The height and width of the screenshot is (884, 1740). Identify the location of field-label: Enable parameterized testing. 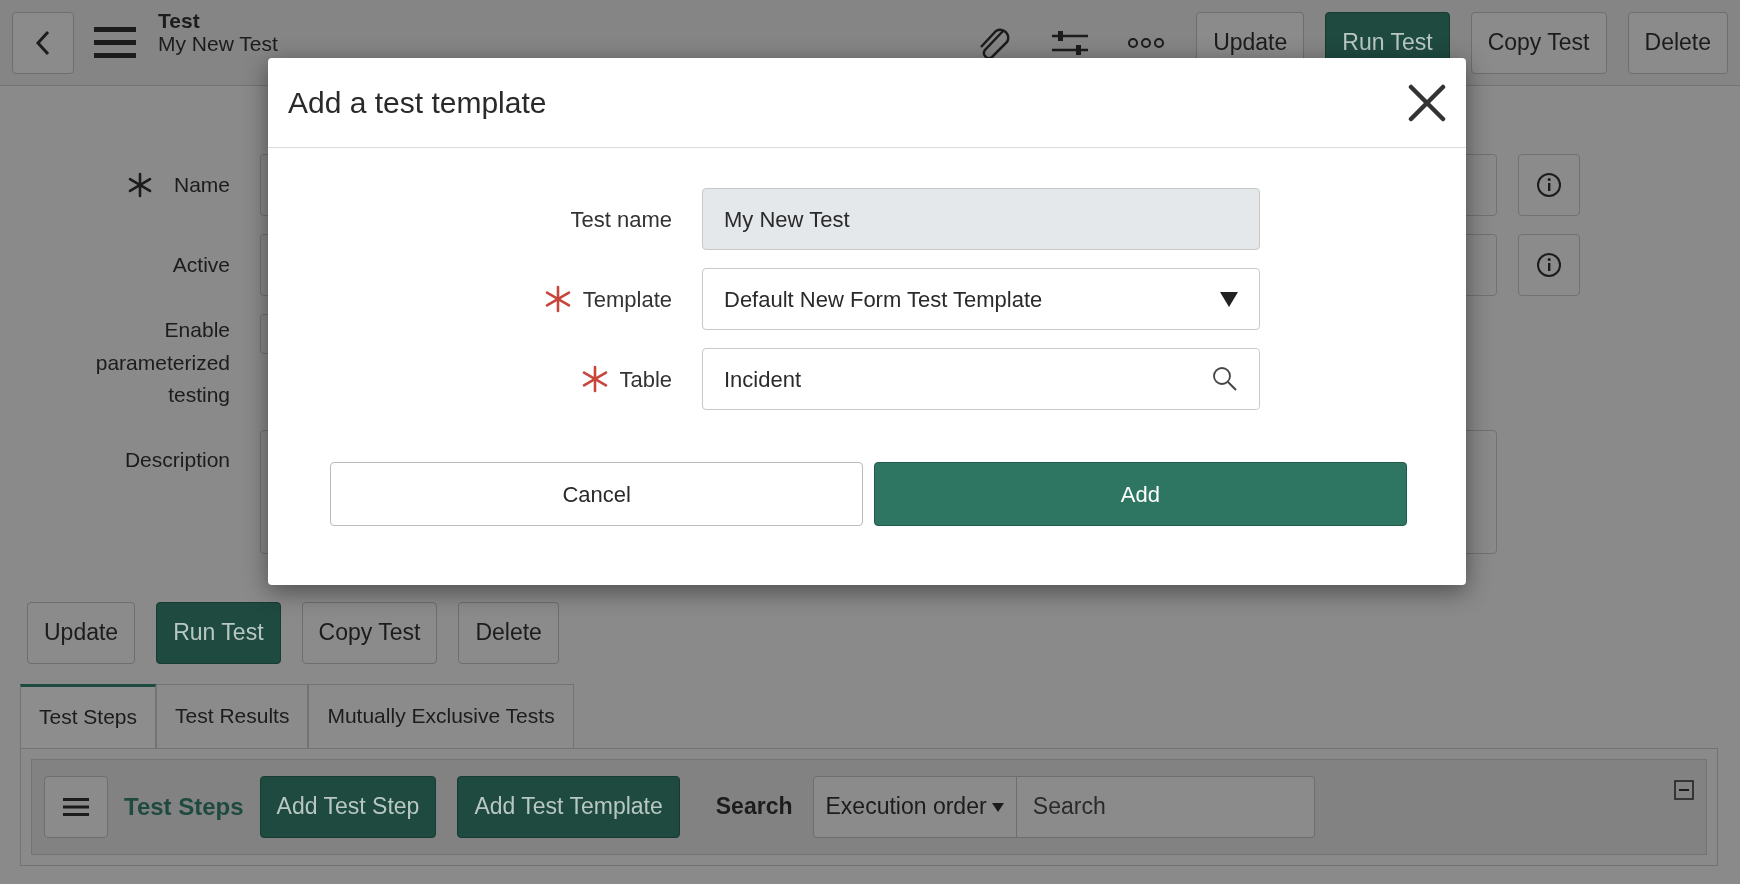
(162, 363).